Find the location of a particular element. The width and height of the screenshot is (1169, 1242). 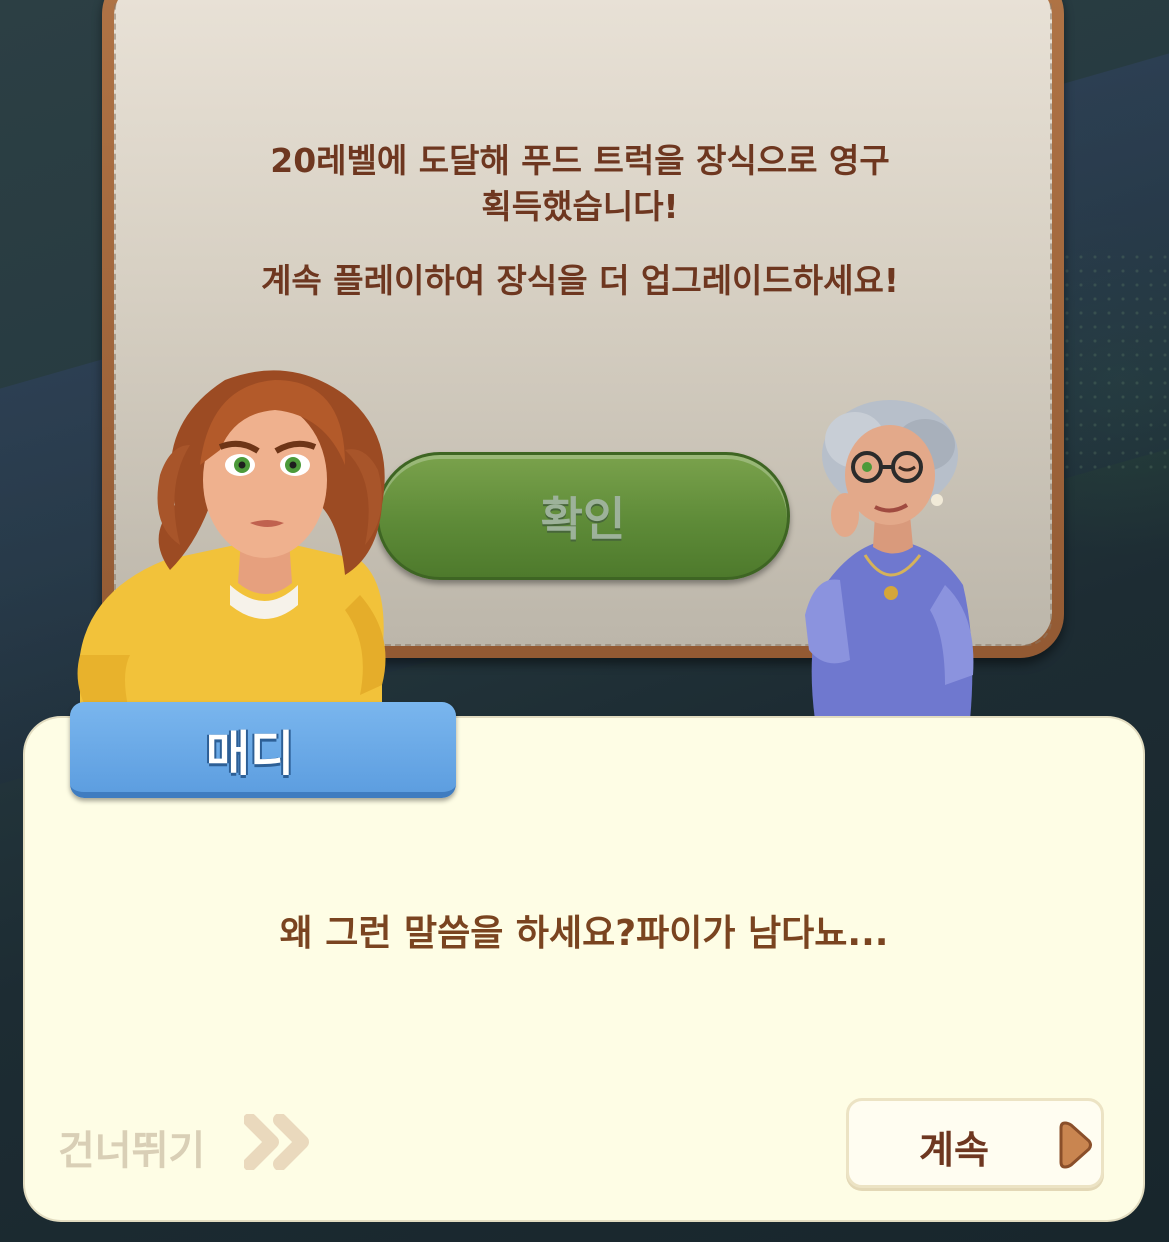

modal-message-line2: 획득했습니다! is located at coordinates (580, 206).